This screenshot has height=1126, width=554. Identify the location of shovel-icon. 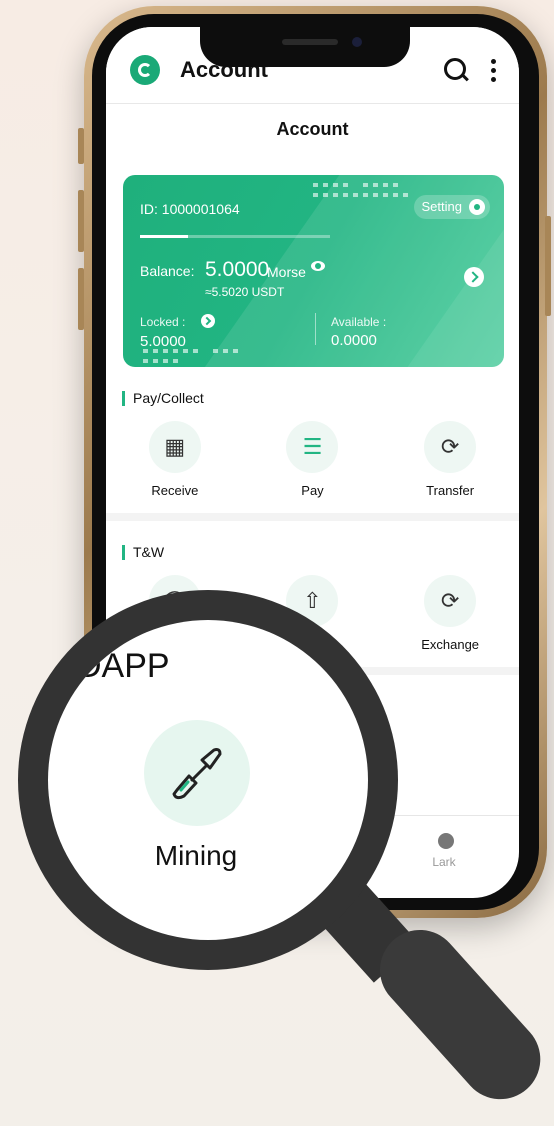
(197, 774).